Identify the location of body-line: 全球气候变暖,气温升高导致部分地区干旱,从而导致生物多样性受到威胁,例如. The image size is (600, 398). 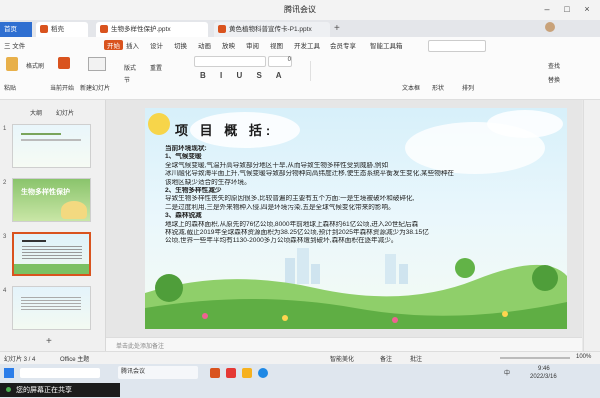
(277, 165).